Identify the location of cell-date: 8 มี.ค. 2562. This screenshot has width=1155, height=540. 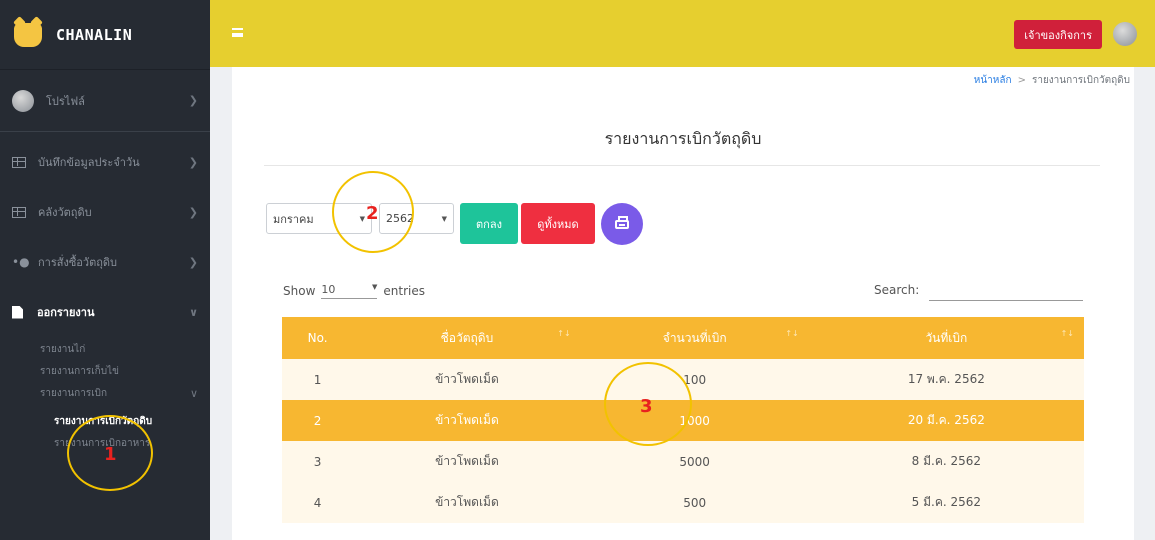
(946, 461).